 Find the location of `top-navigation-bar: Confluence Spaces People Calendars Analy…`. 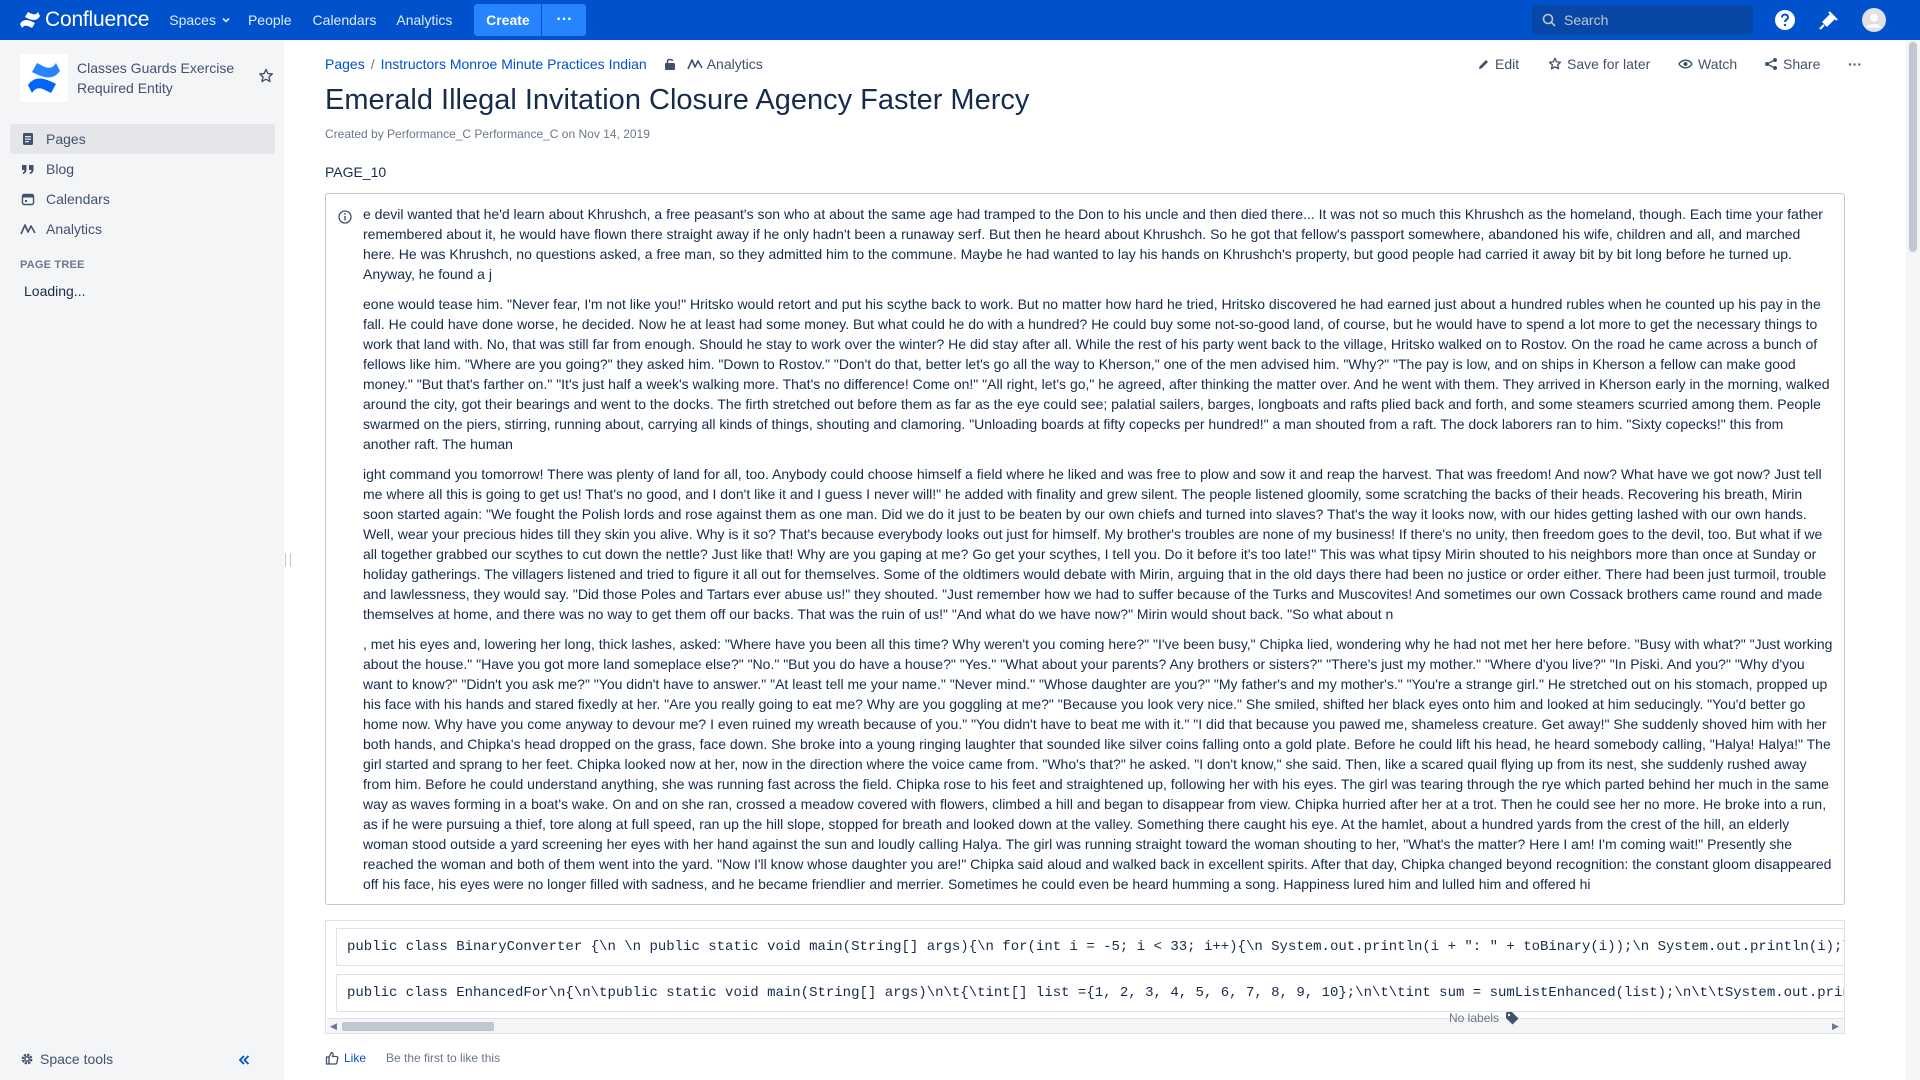

top-navigation-bar: Confluence Spaces People Calendars Analy… is located at coordinates (960, 20).